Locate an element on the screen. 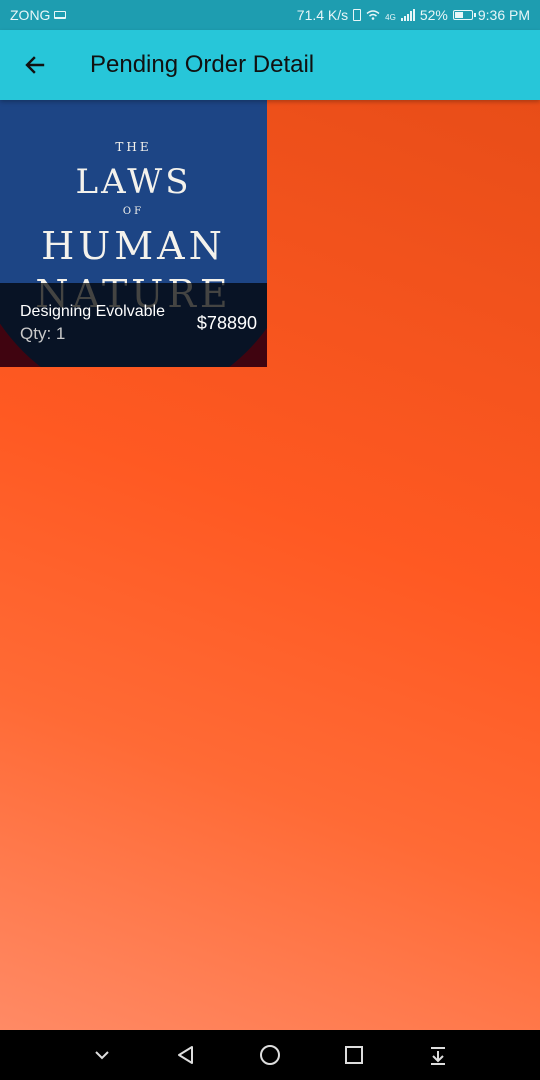 The image size is (540, 1080). cover-text-human: HUMAN is located at coordinates (133, 246).